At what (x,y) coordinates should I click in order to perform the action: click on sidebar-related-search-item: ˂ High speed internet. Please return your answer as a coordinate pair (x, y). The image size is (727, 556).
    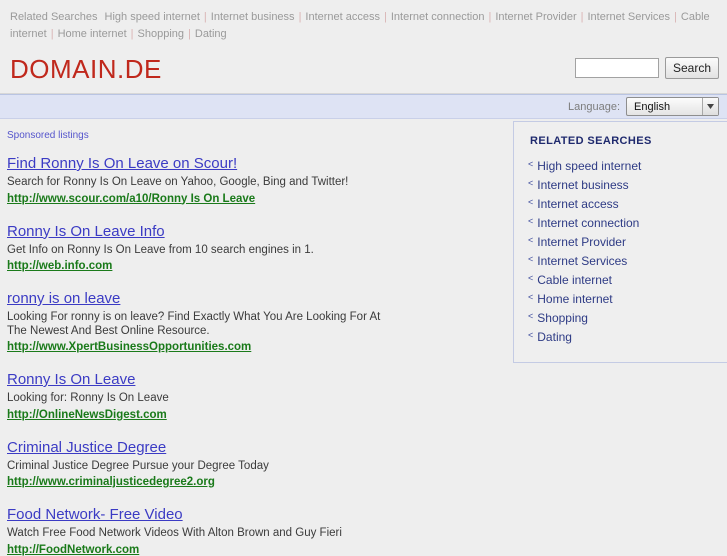
    Looking at the image, I should click on (627, 166).